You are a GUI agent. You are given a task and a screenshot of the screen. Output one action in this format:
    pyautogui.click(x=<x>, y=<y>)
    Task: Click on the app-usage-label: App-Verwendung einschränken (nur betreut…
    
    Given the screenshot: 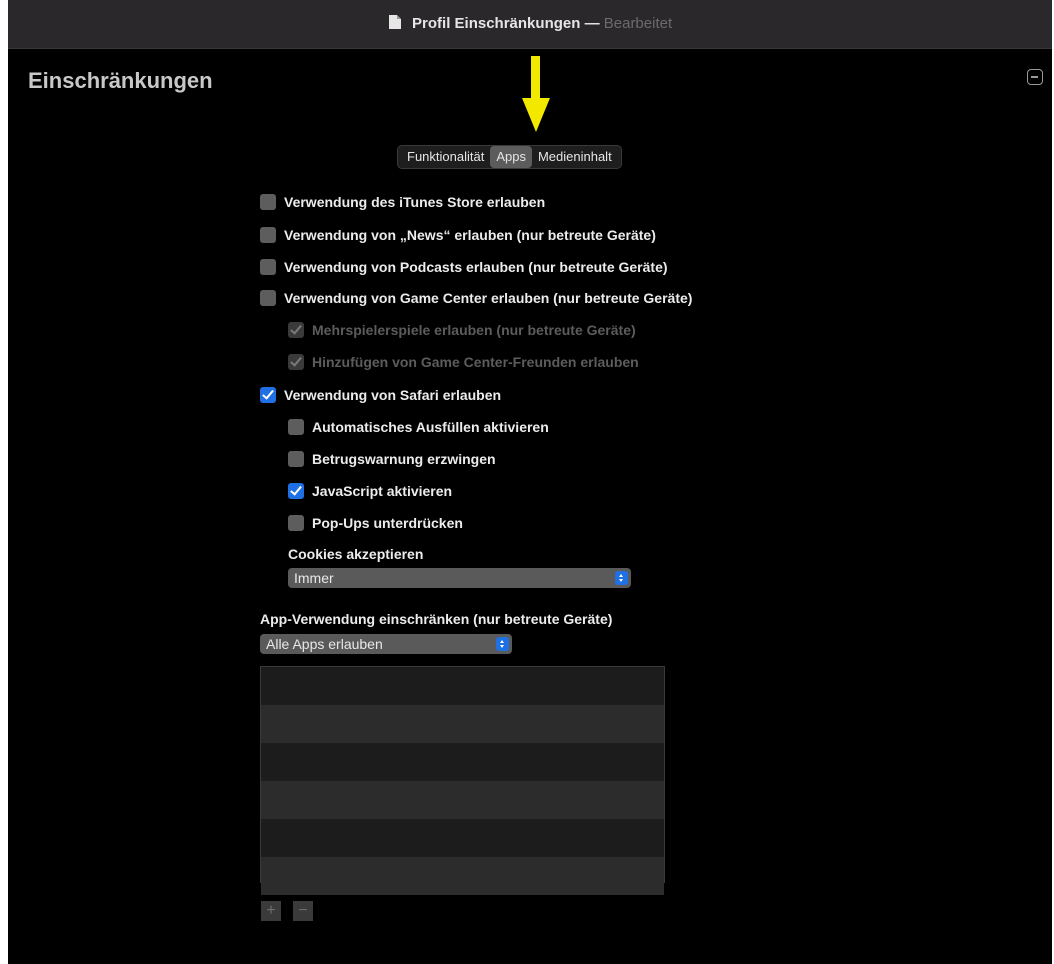 What is the action you would take?
    pyautogui.click(x=436, y=619)
    